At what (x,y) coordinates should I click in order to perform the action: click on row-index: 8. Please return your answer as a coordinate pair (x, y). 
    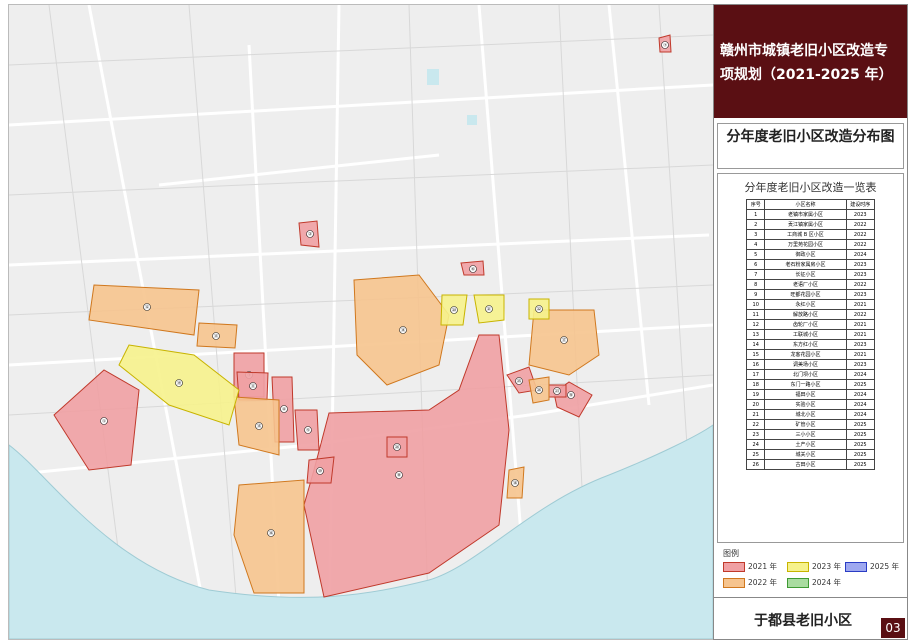
    Looking at the image, I should click on (755, 284).